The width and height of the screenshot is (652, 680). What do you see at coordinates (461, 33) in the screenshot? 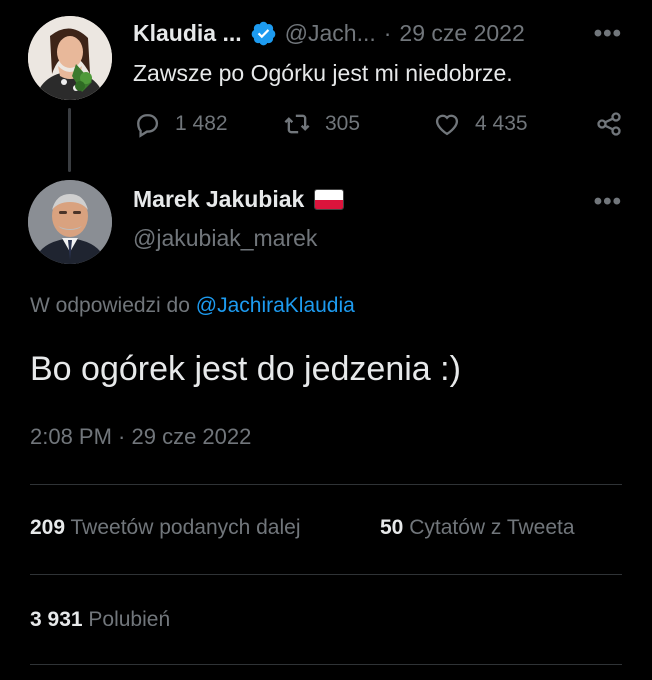
I see `parent-date: 29 cze 2022` at bounding box center [461, 33].